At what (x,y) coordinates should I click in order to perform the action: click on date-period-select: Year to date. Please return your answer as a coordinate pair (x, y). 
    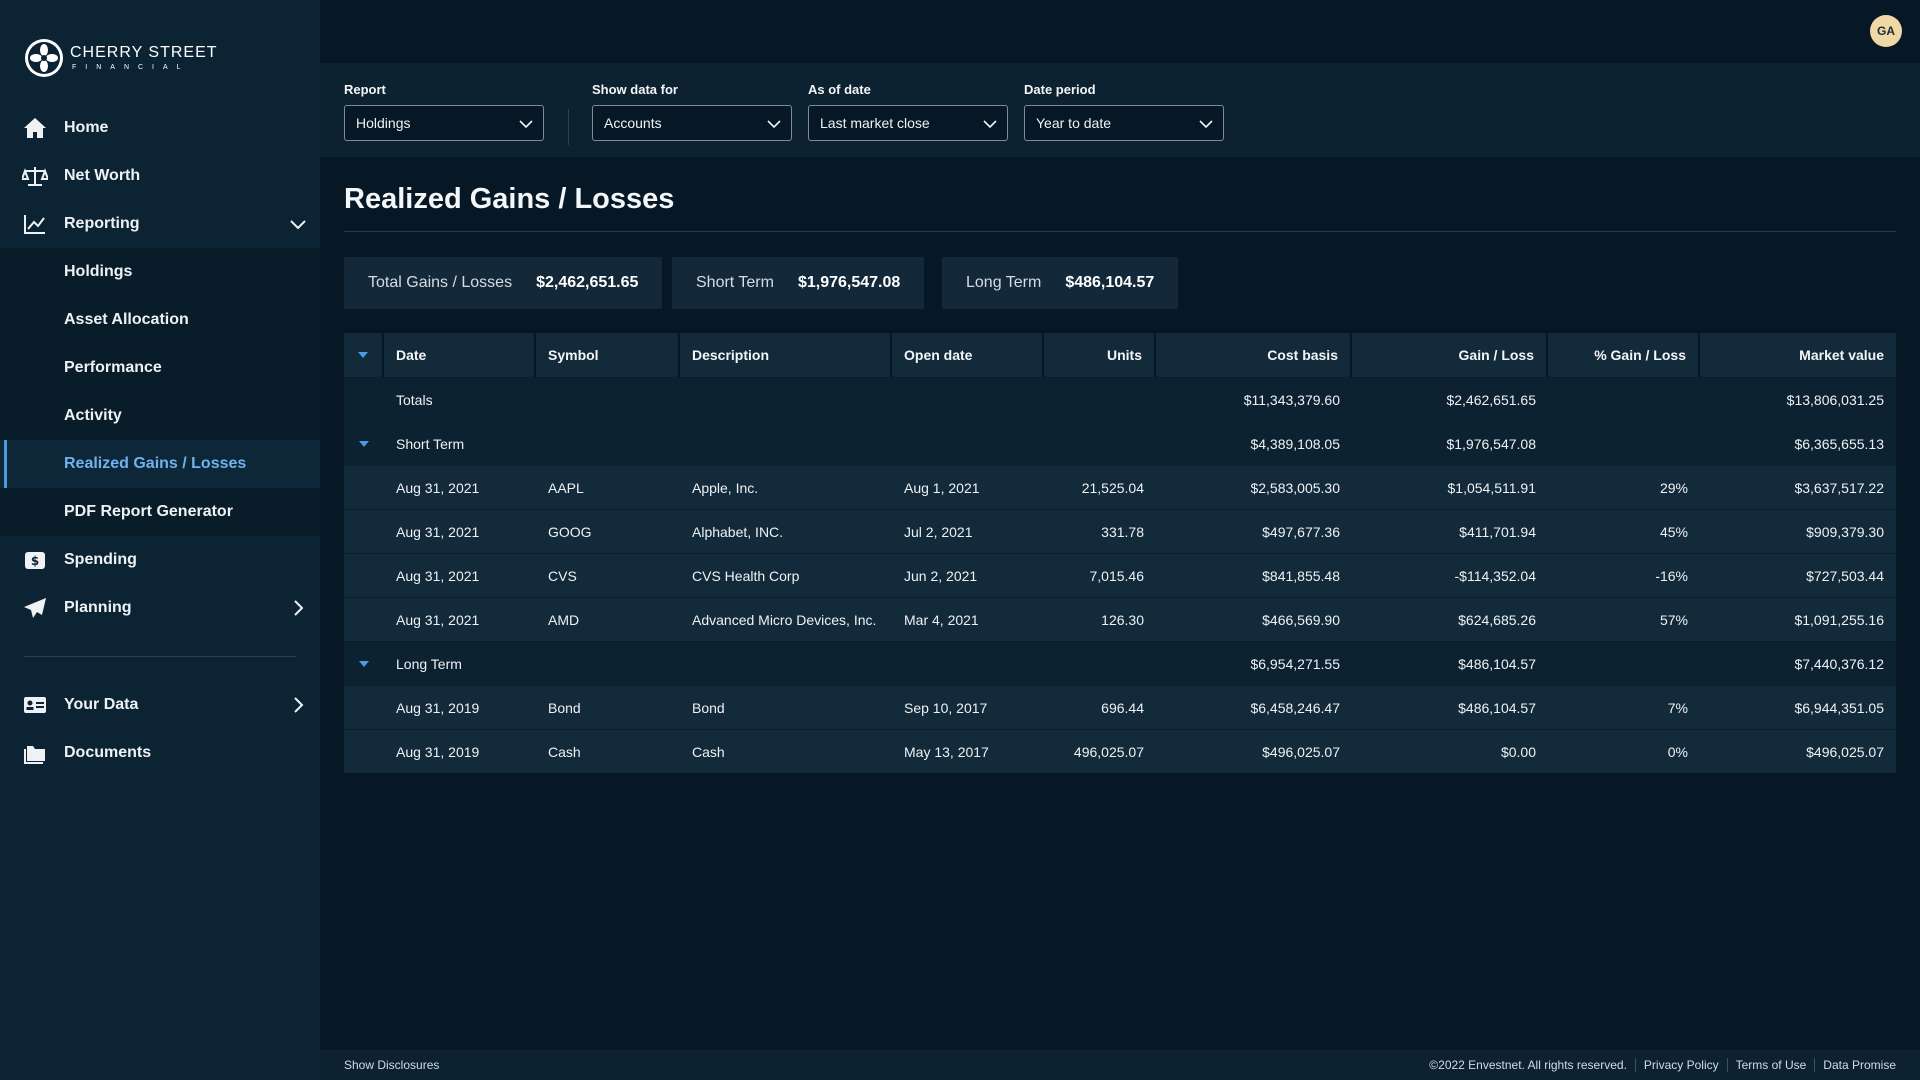
    Looking at the image, I should click on (1124, 123).